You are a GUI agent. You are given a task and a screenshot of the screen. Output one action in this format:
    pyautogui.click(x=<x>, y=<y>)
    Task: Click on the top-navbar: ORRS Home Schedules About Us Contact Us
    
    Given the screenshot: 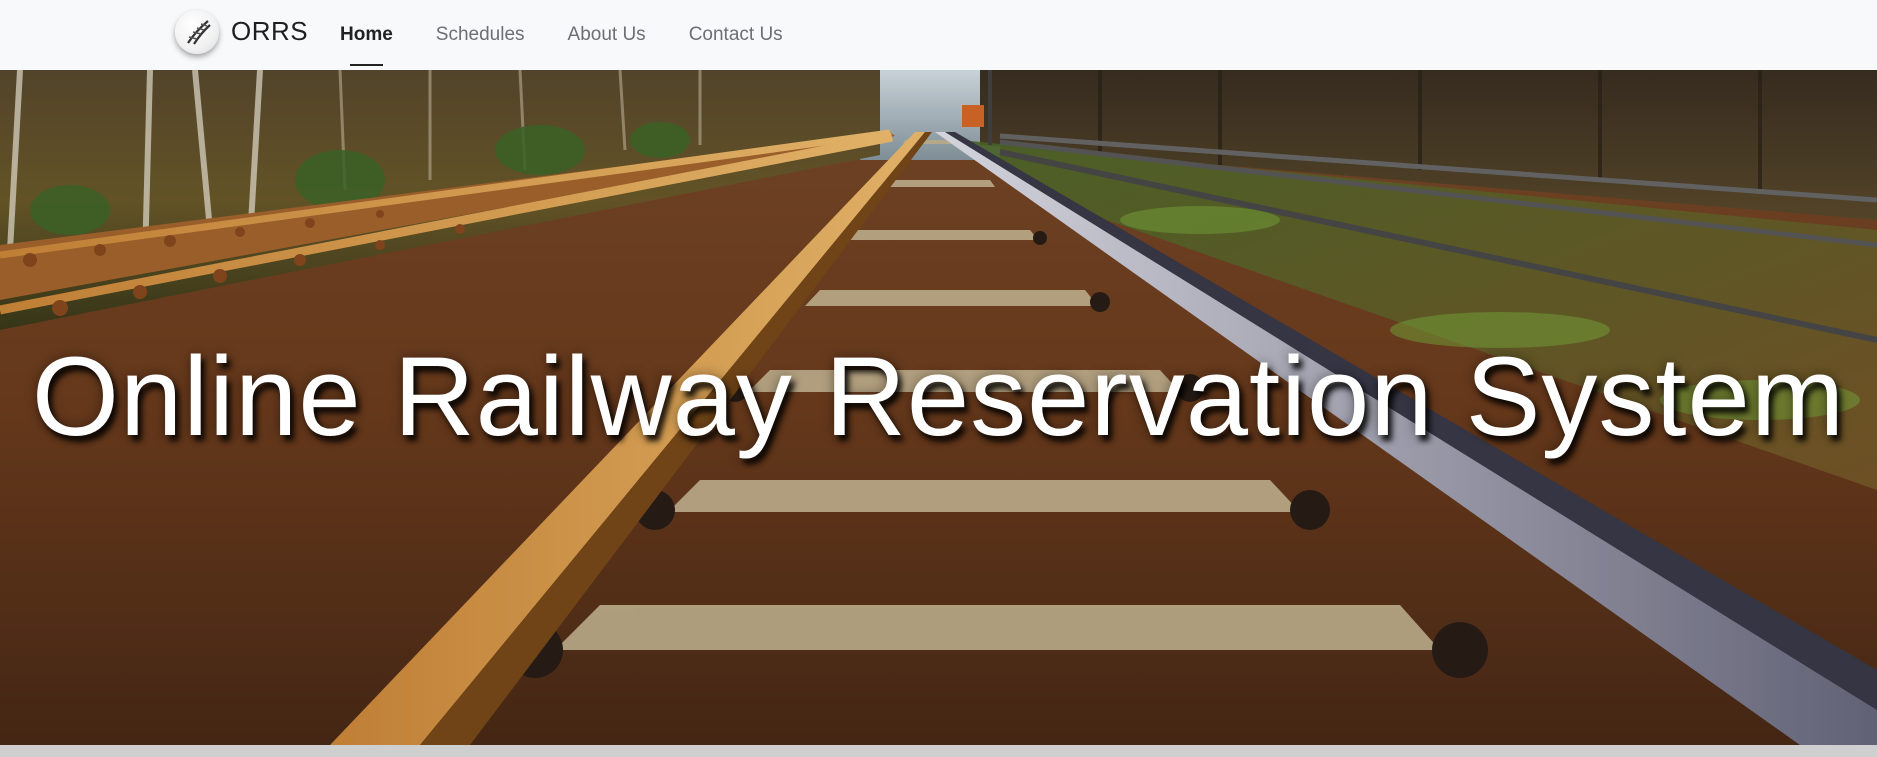 What is the action you would take?
    pyautogui.click(x=938, y=35)
    